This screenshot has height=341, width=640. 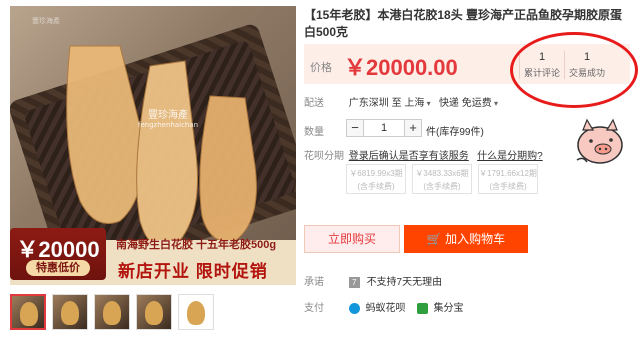 I want to click on promo-price-sub: 特惠低价, so click(x=58, y=268).